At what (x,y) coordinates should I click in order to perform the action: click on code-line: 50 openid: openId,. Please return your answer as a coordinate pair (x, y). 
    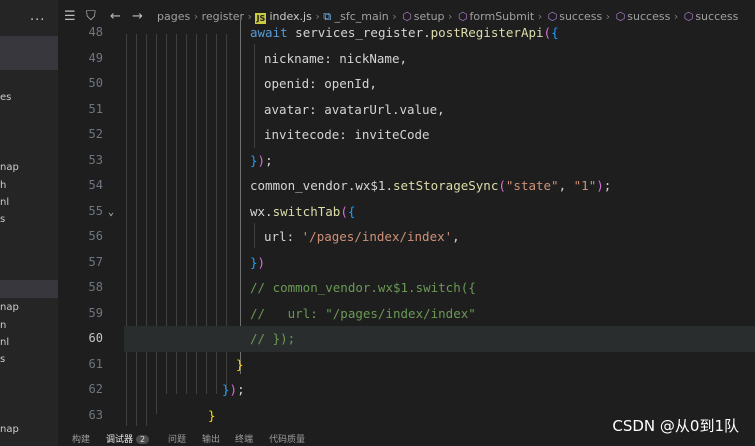
    Looking at the image, I should click on (406, 84).